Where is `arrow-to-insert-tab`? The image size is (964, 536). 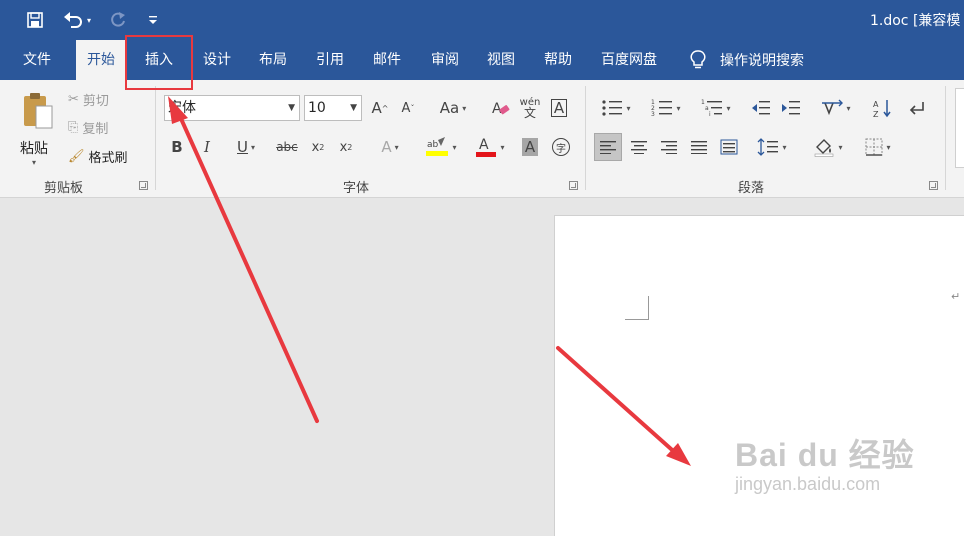 arrow-to-insert-tab is located at coordinates (243, 259).